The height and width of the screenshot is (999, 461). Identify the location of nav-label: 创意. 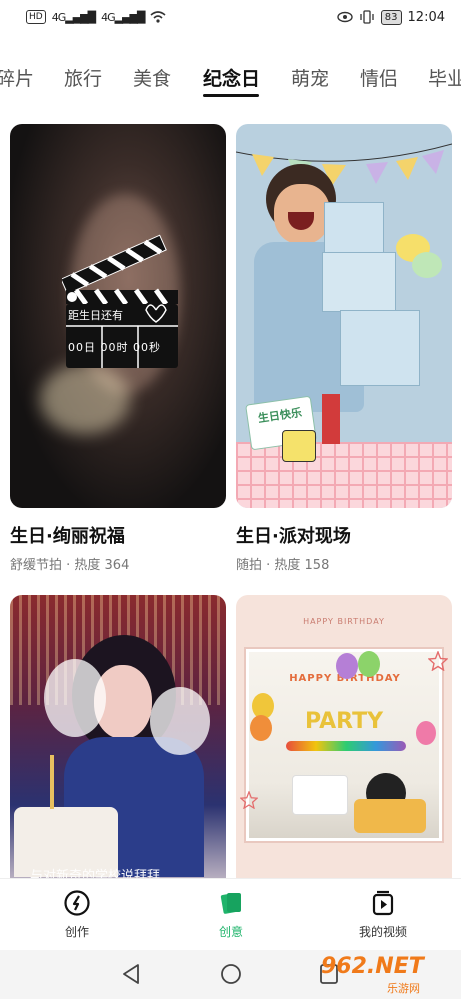
(230, 932).